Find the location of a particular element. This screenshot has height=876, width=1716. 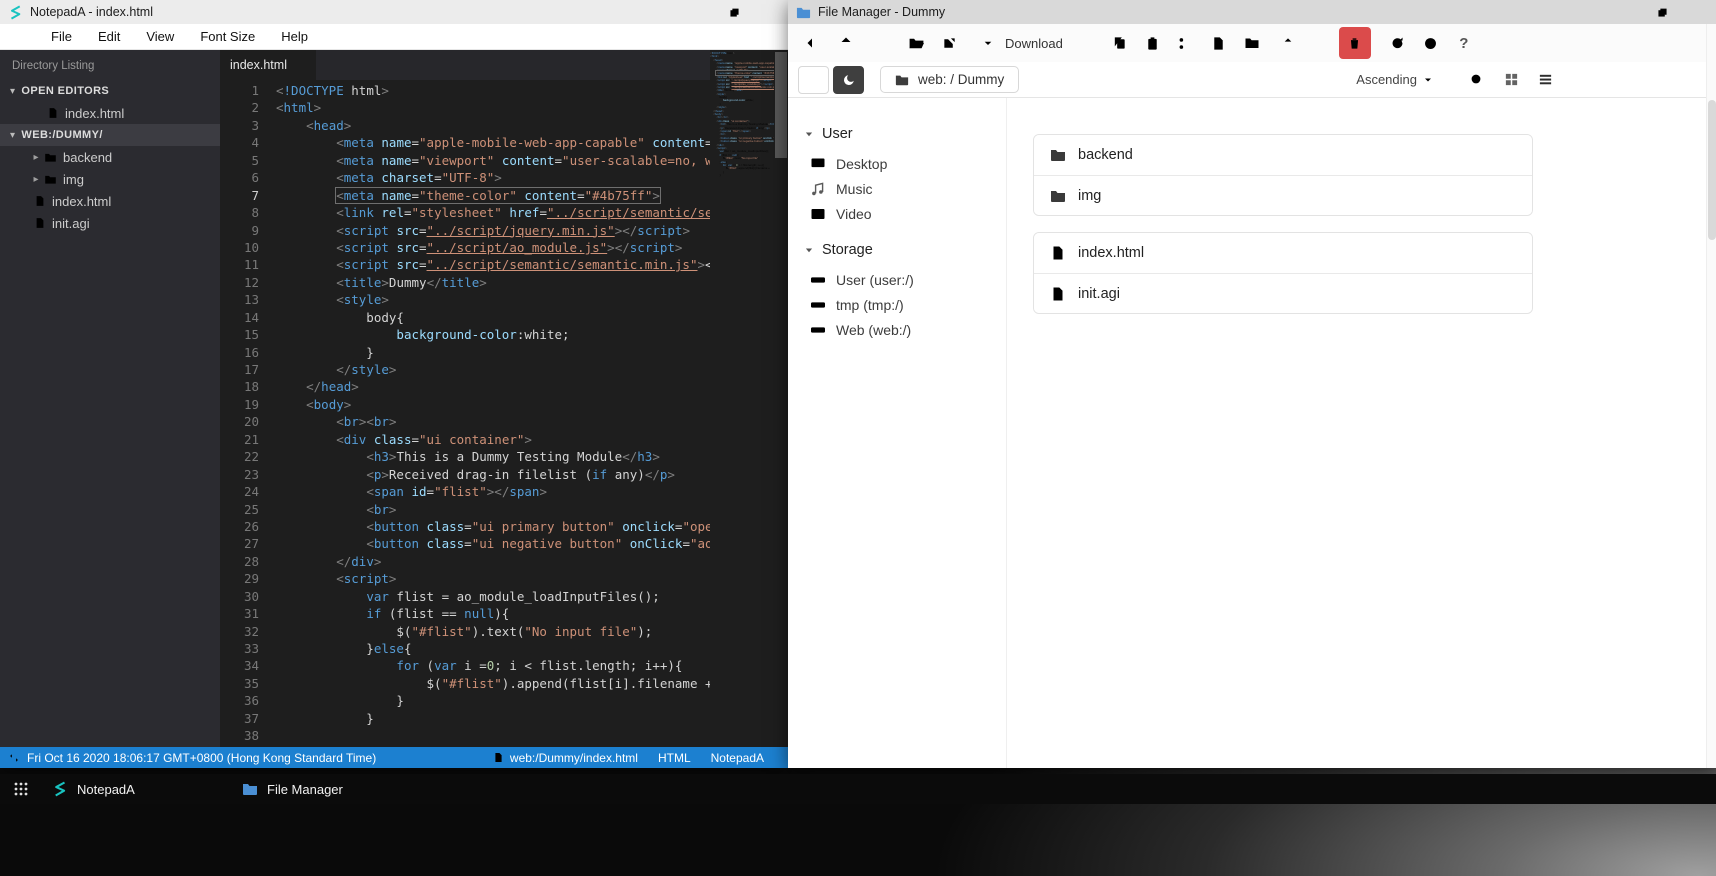

hdd-icon is located at coordinates (818, 280).